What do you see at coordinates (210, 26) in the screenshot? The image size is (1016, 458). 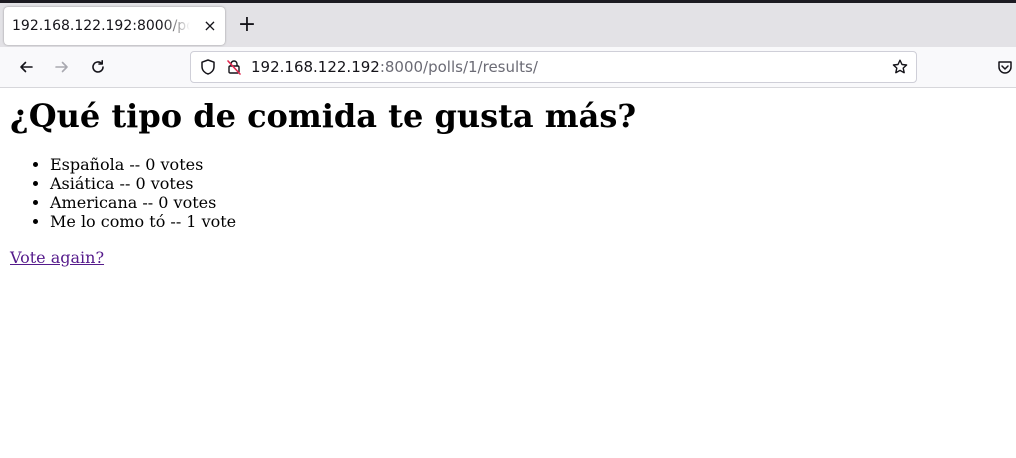 I see `tab-close-icon: ×` at bounding box center [210, 26].